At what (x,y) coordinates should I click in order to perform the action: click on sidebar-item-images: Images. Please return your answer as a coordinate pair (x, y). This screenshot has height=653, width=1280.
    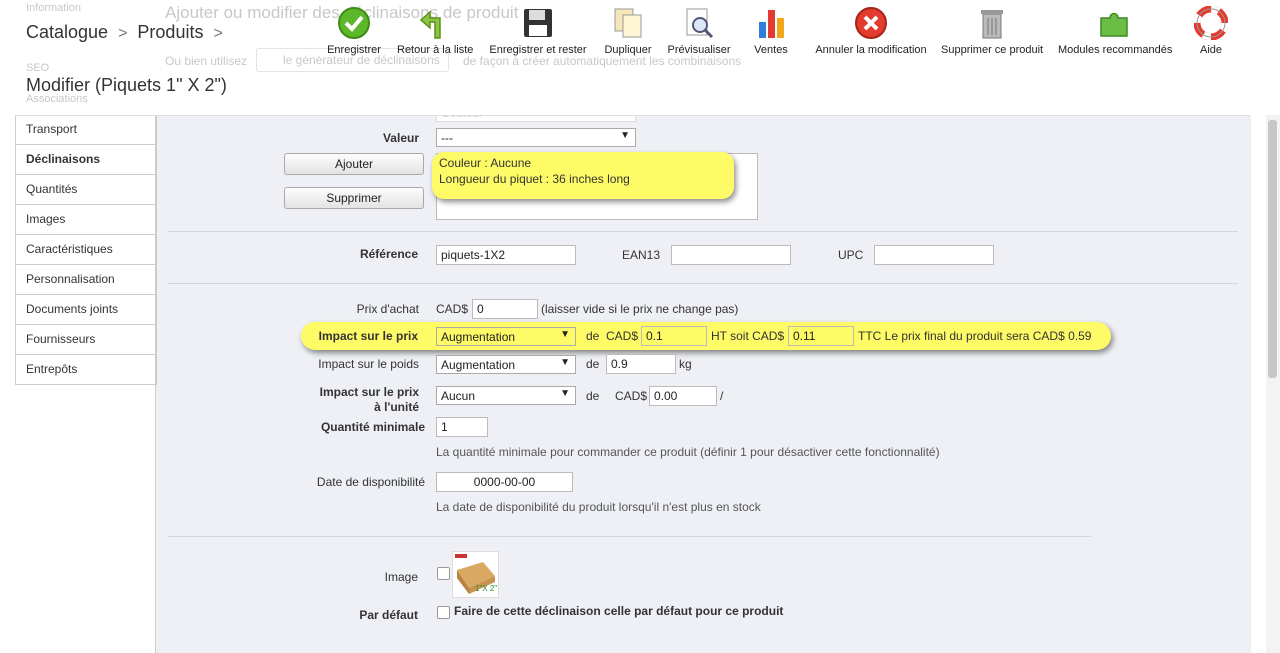
    Looking at the image, I should click on (86, 220).